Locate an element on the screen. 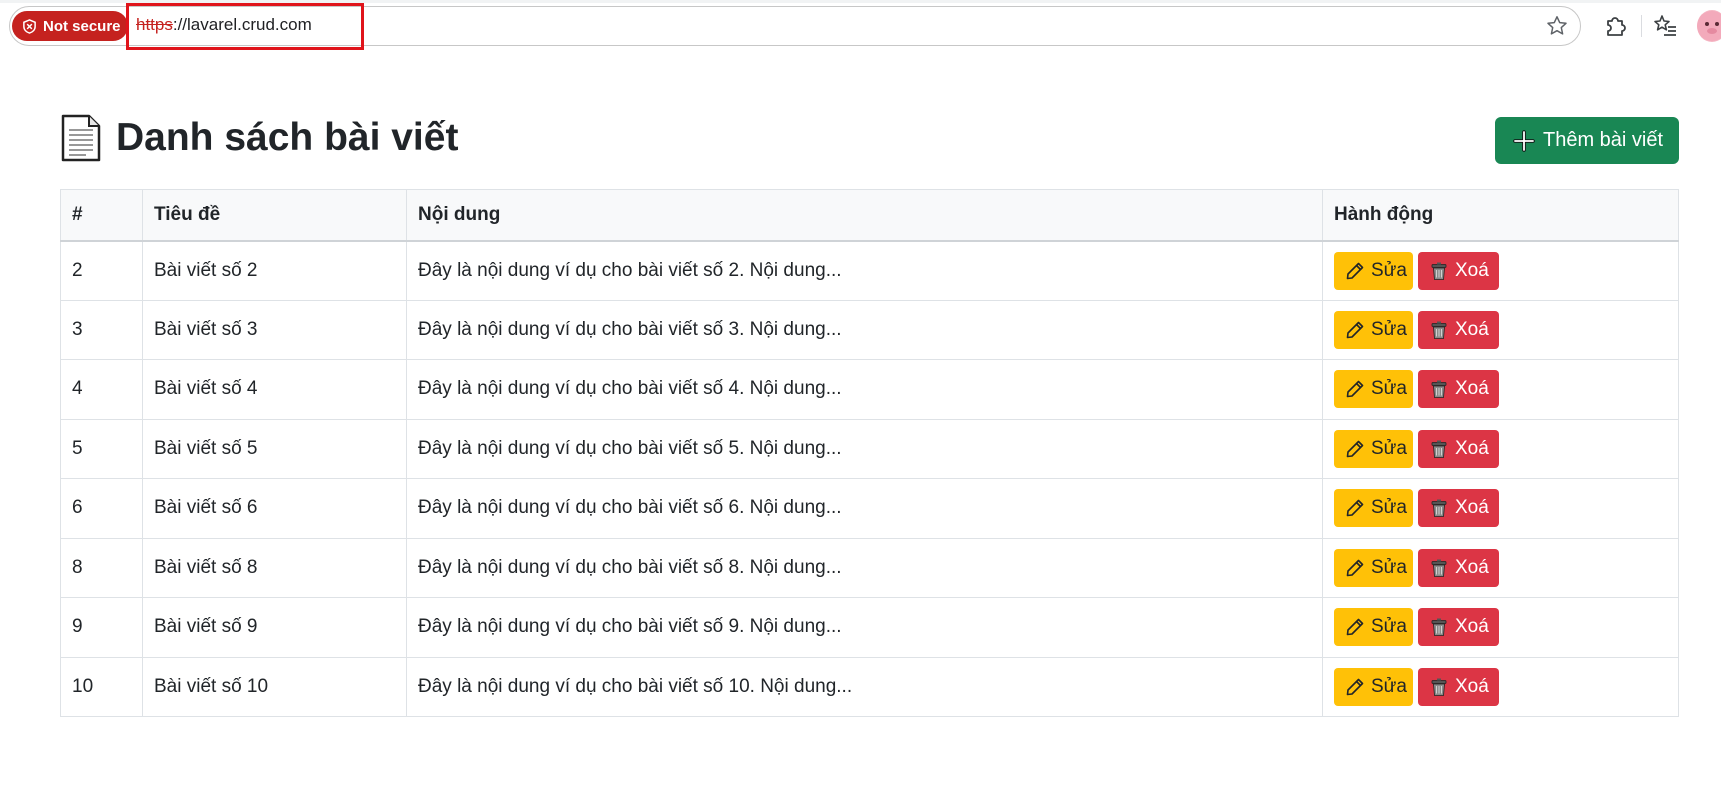 This screenshot has width=1721, height=796. cell-title: Bài viết số 4 is located at coordinates (274, 389).